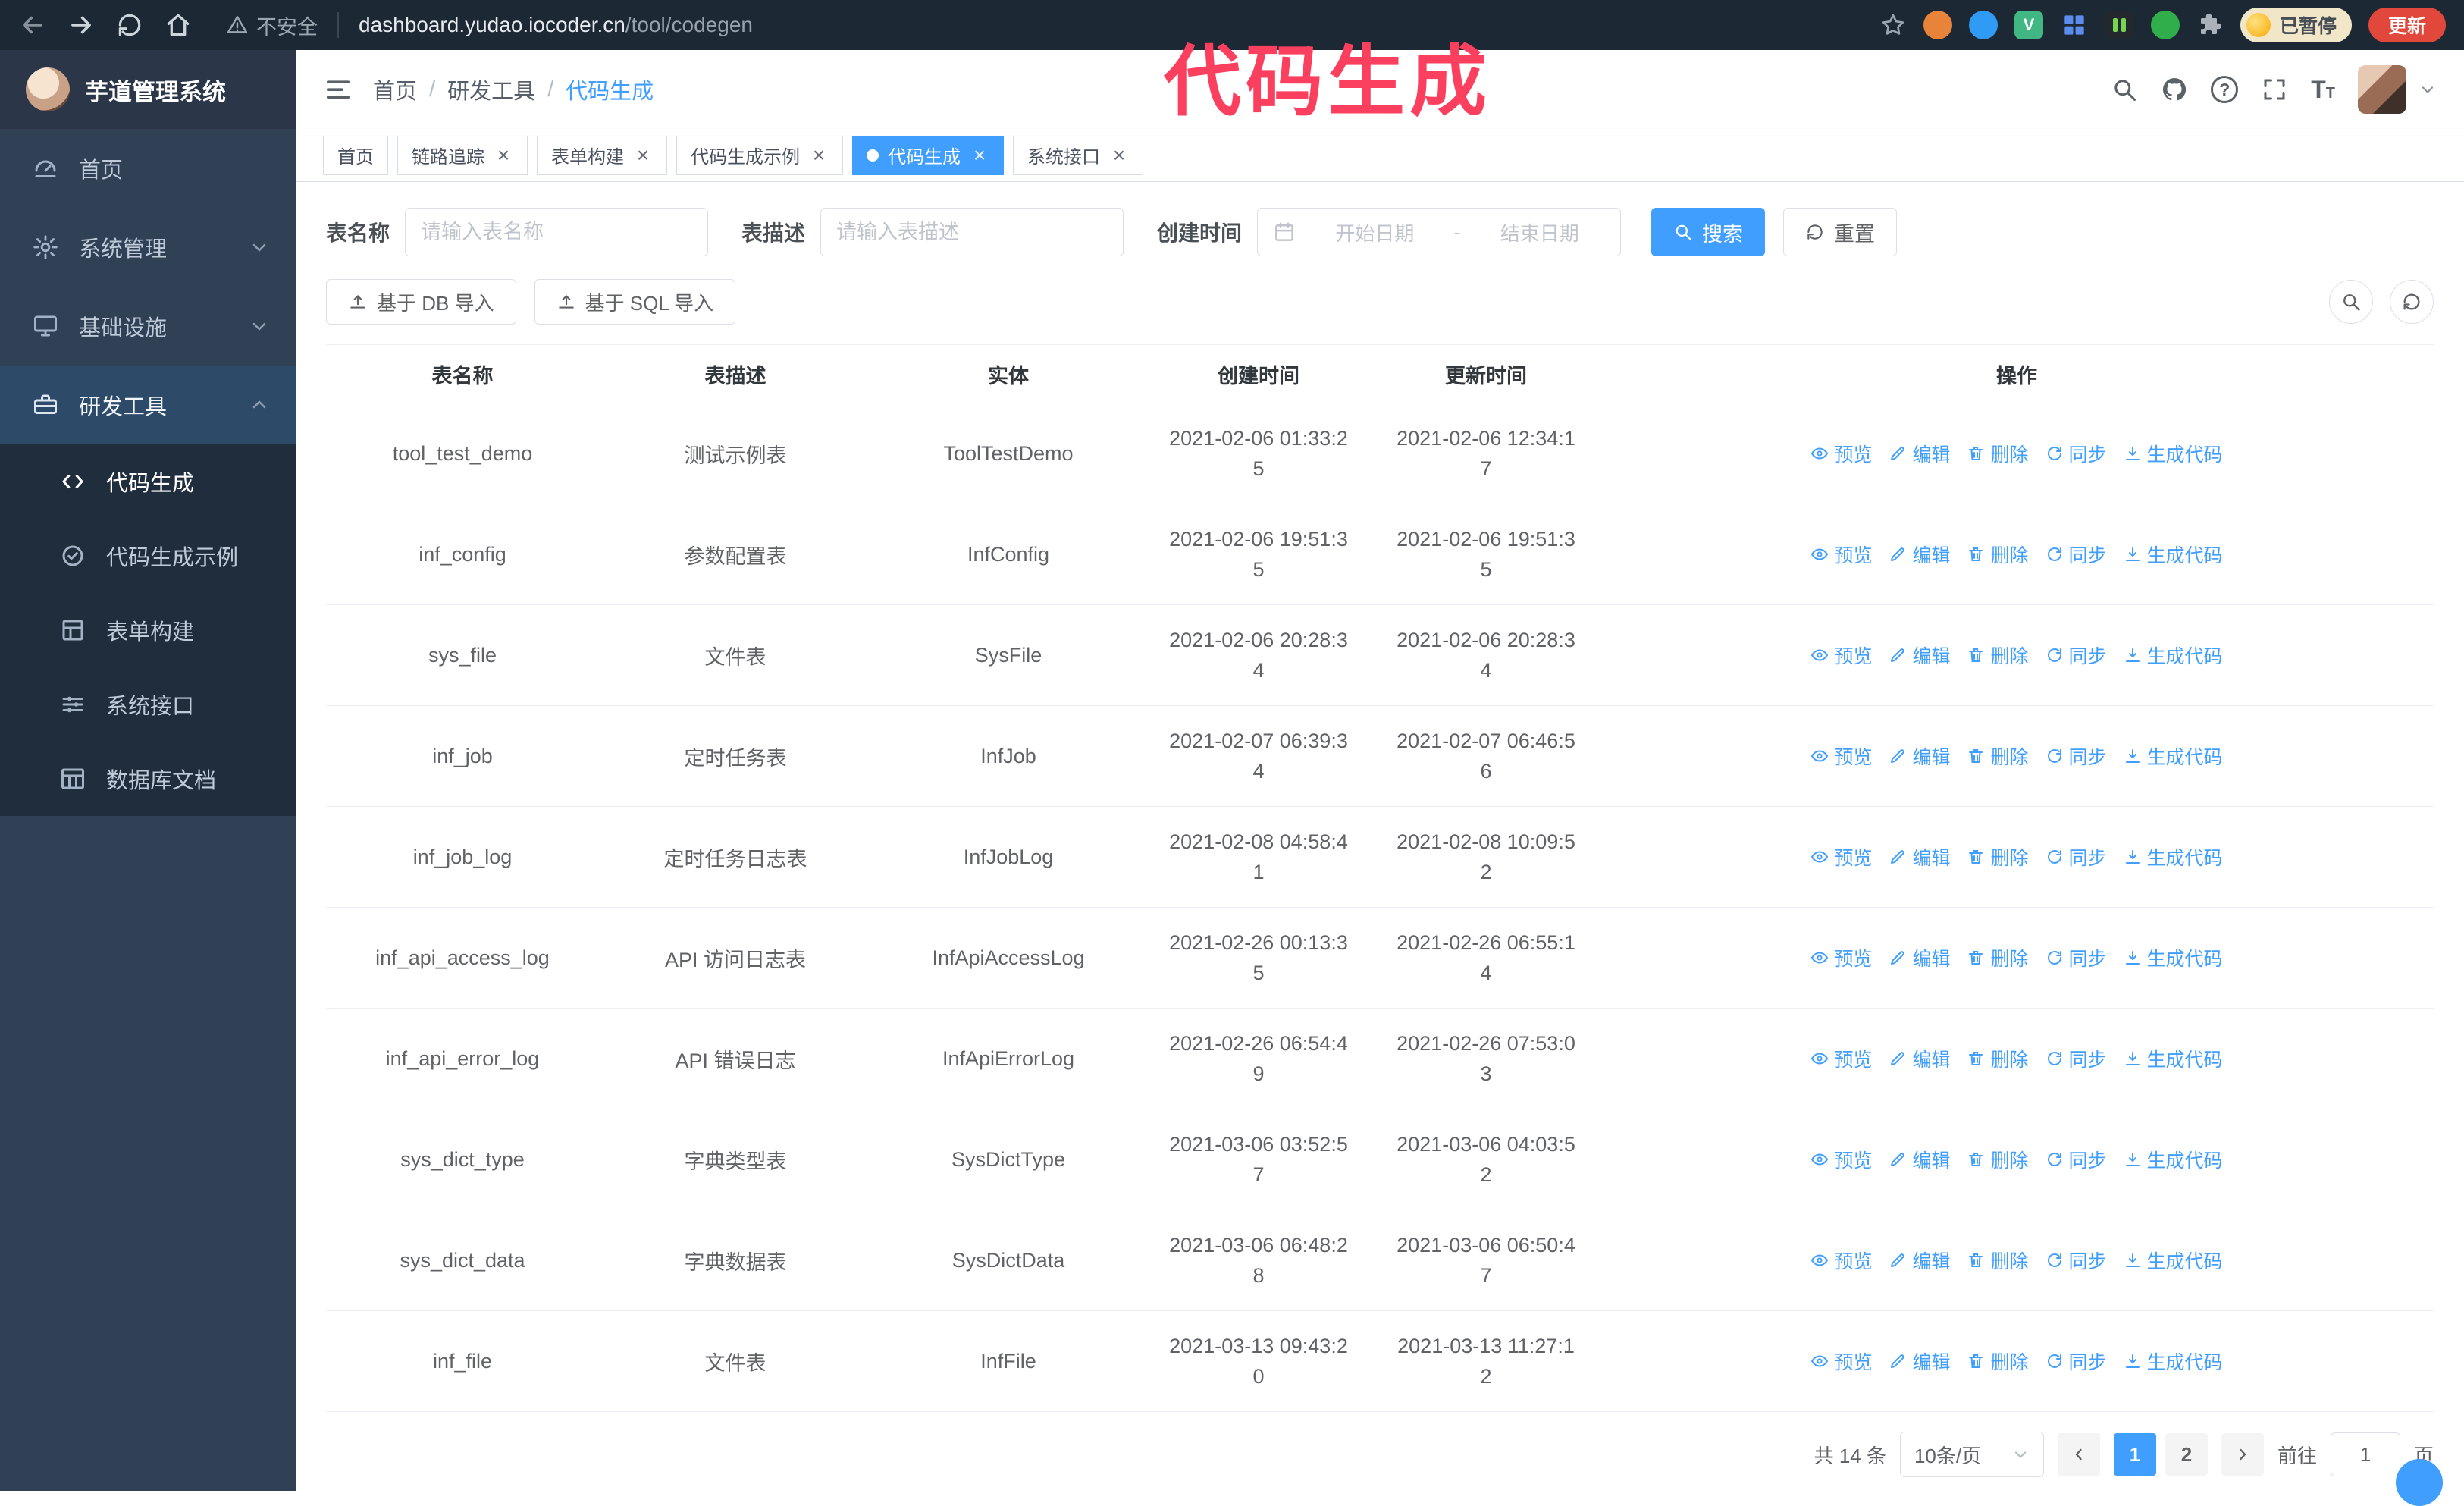  Describe the element at coordinates (395, 89) in the screenshot. I see `breadcrumb-item: 首页` at that location.